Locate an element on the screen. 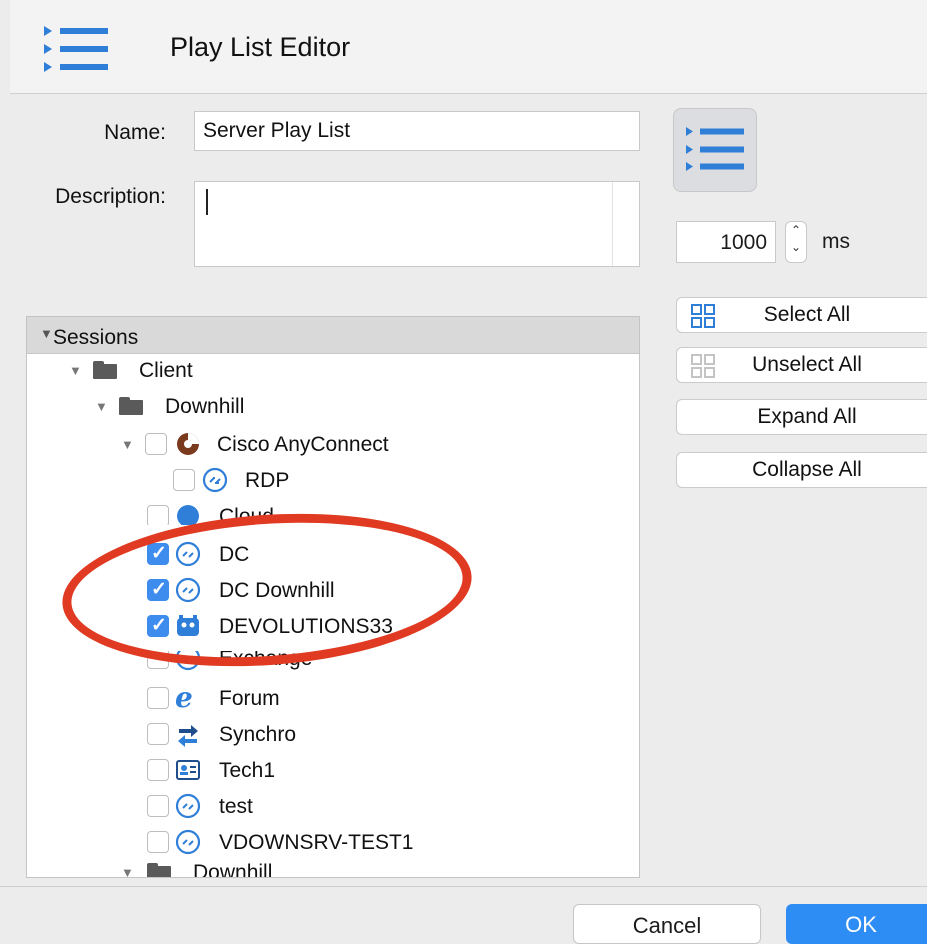  unselect-all-button: Unselect All is located at coordinates (801, 365).